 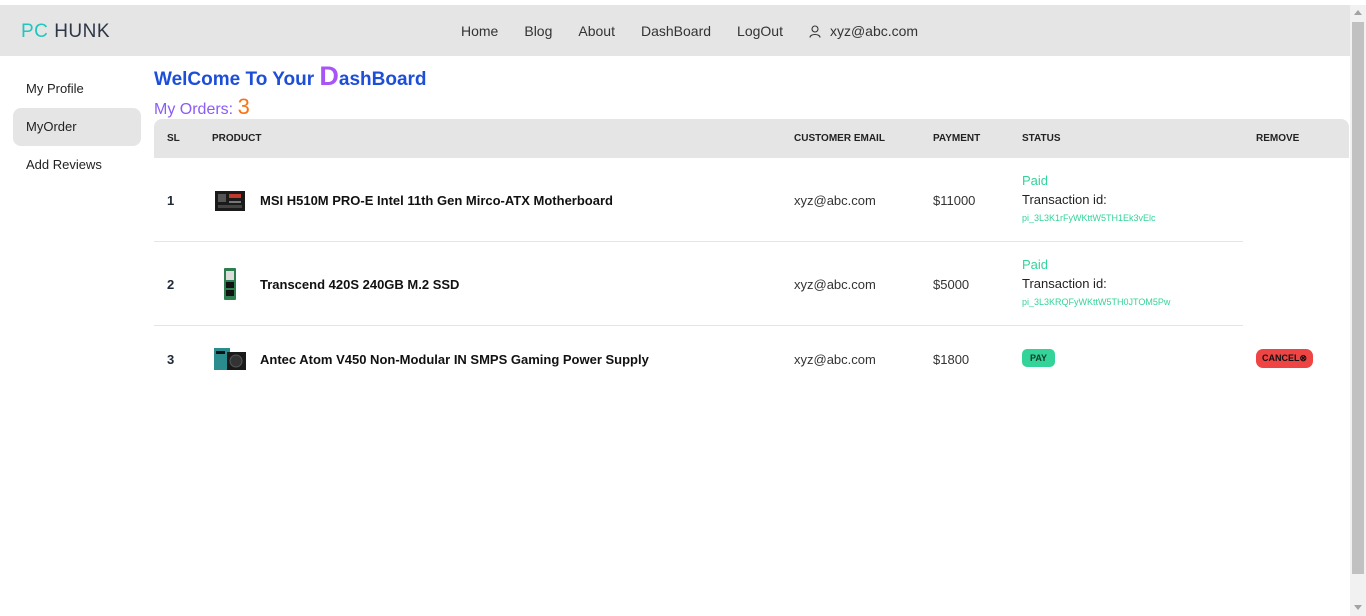 I want to click on ssd-image, so click(x=230, y=284).